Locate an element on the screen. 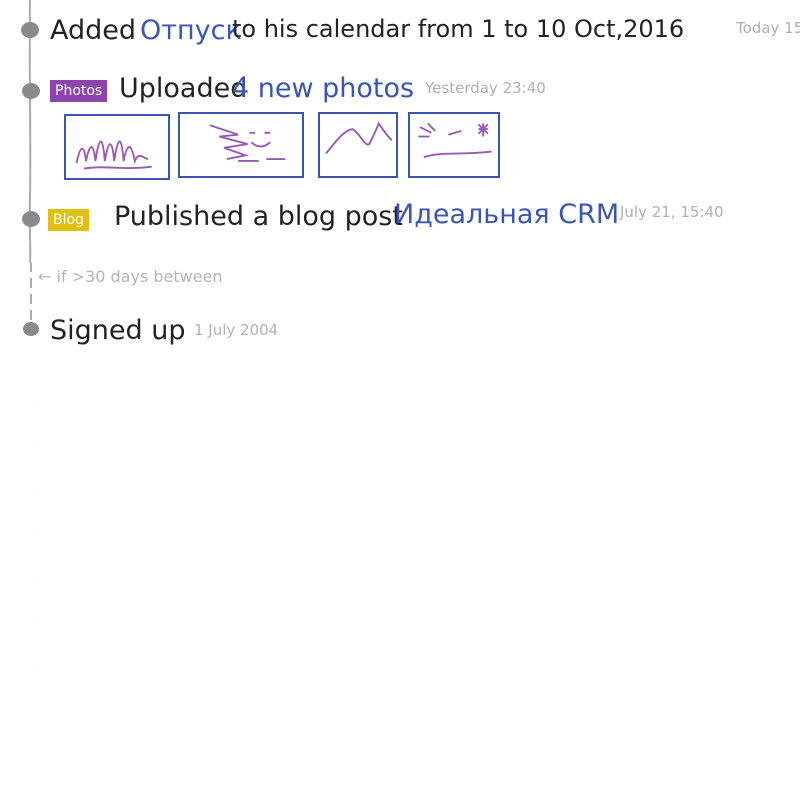 The image size is (800, 800). event-2-text-before: Uploaded is located at coordinates (183, 88).